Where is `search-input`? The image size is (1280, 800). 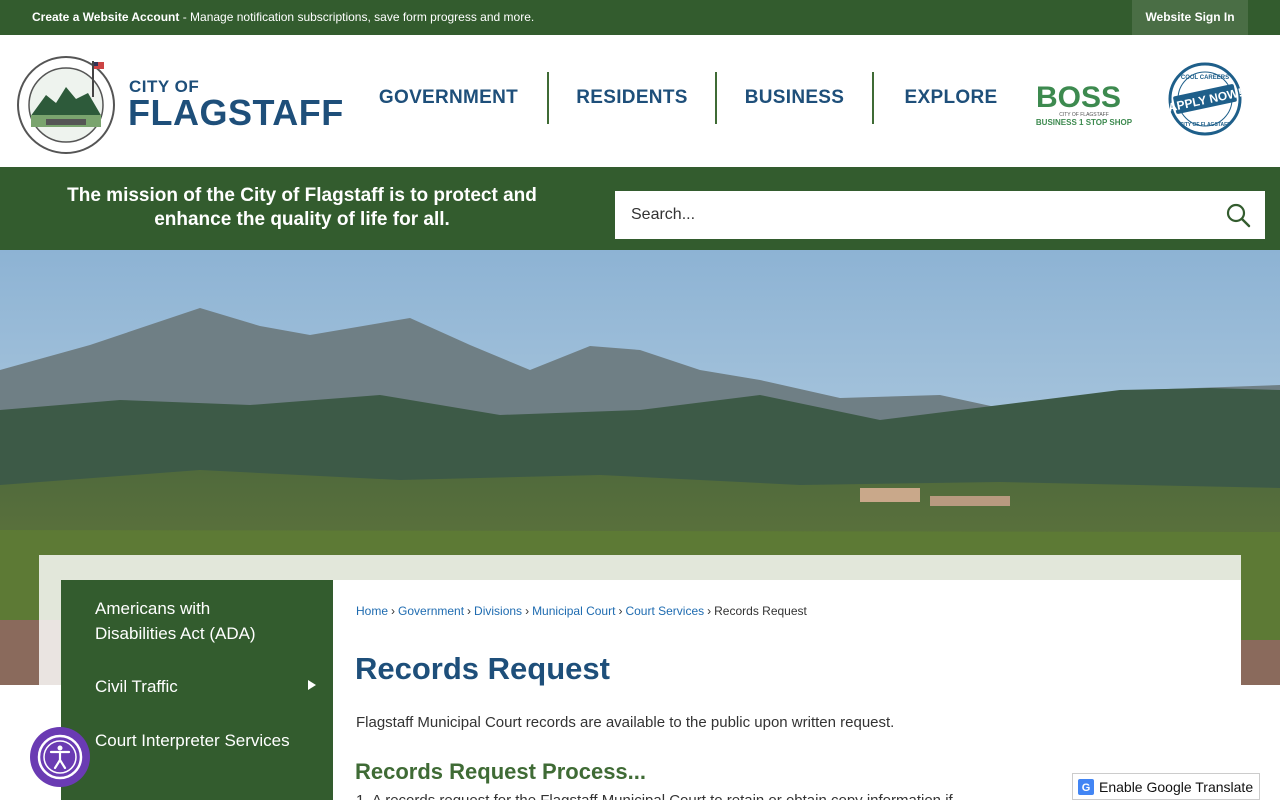
search-input is located at coordinates (940, 215).